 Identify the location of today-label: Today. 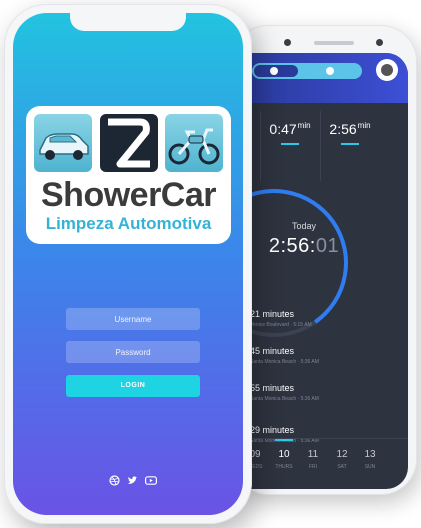
(304, 226).